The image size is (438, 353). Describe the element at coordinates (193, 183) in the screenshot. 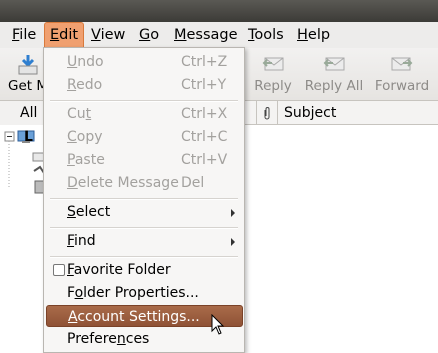

I see `delete-shortcut: Del` at that location.